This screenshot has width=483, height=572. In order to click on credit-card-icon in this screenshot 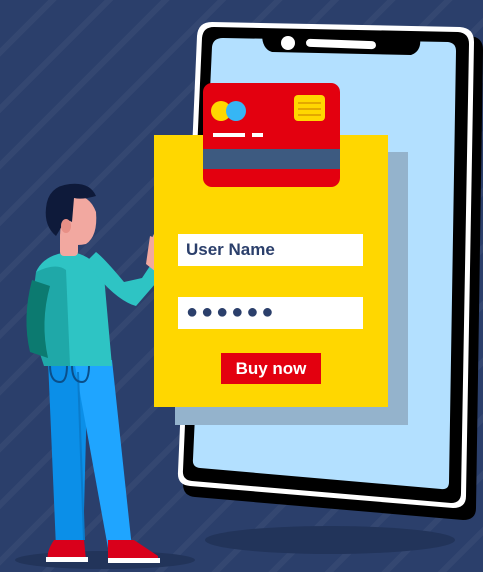, I will do `click(271, 135)`.